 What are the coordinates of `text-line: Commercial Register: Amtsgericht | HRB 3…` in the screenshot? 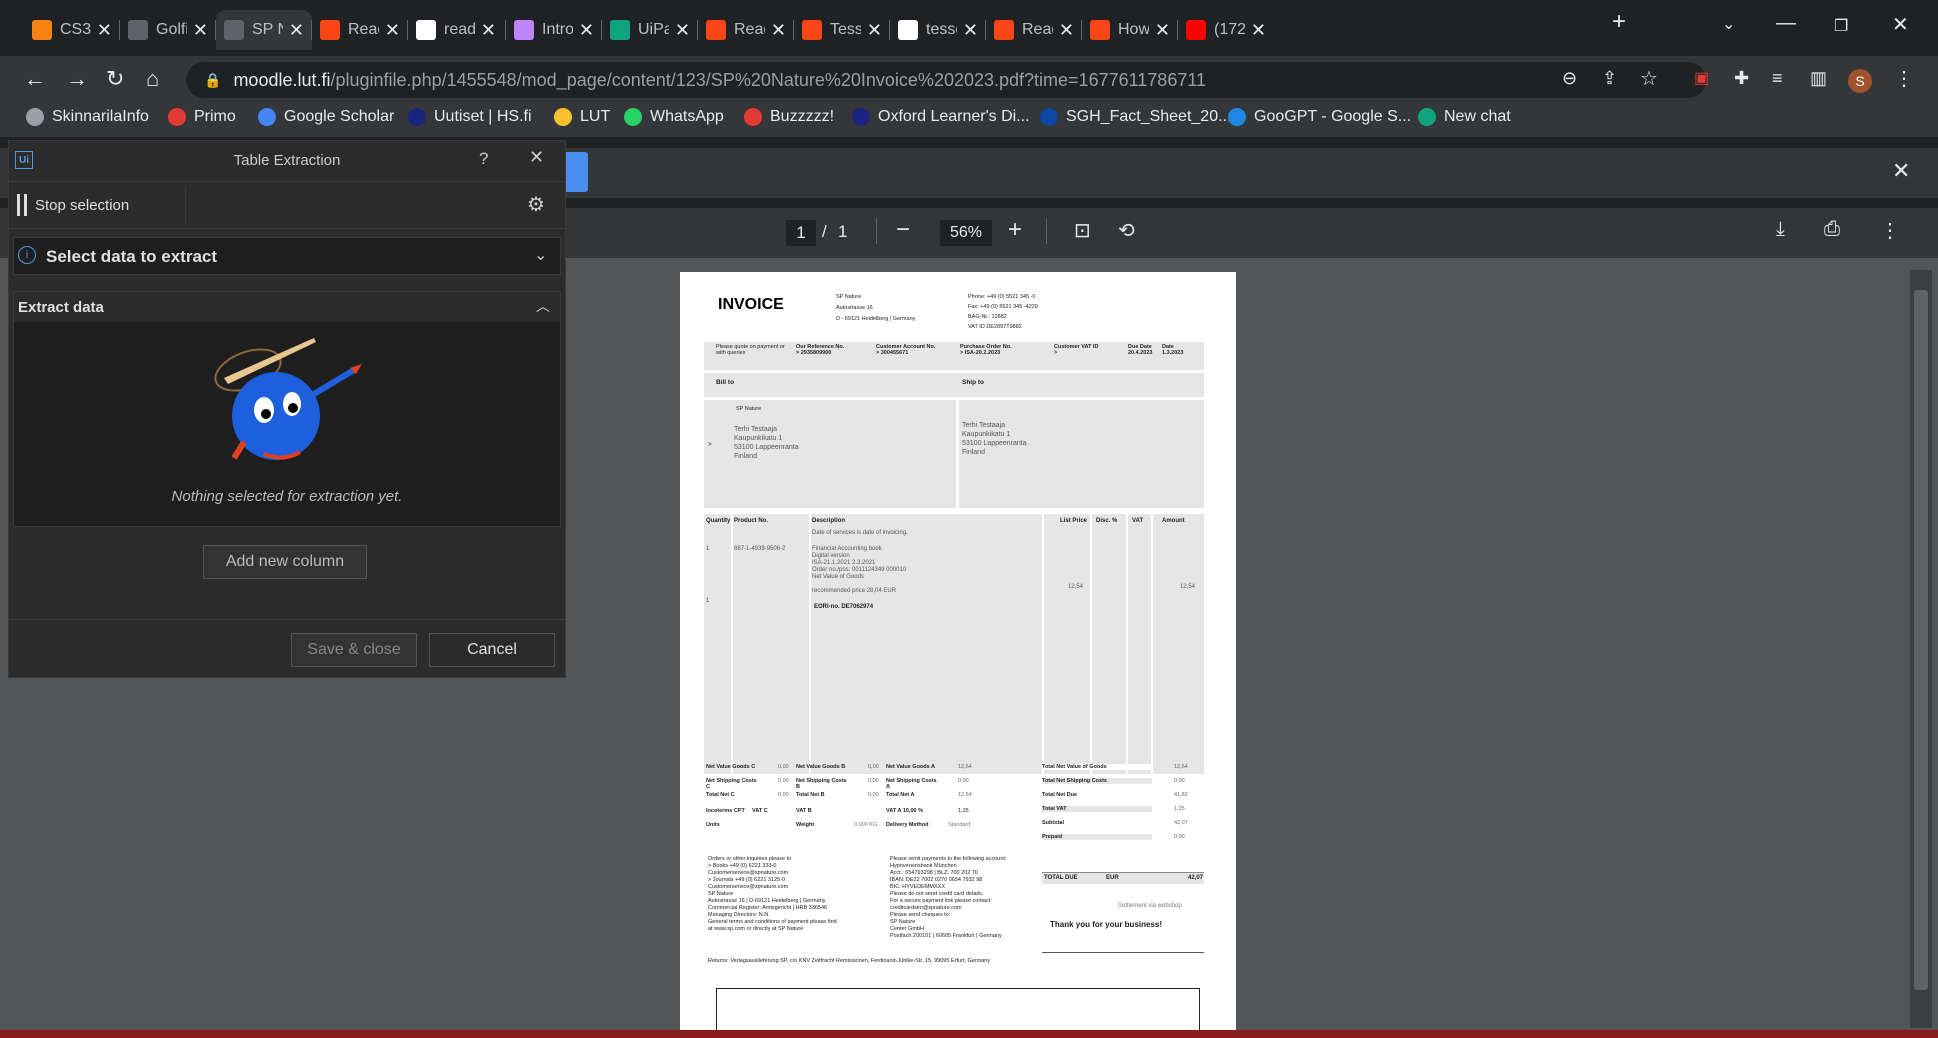 It's located at (768, 908).